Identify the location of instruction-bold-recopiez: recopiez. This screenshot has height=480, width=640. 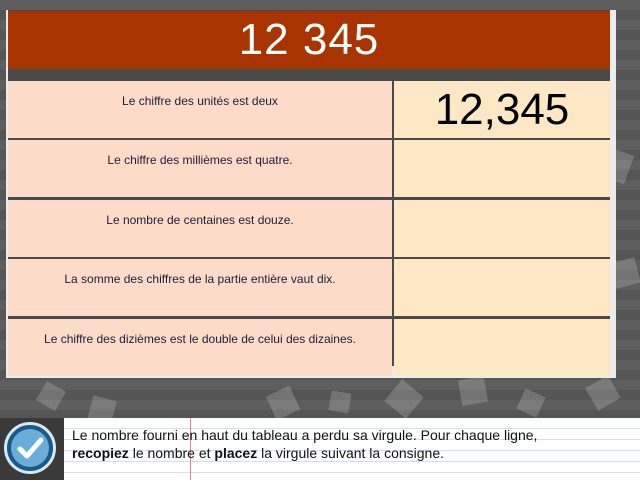
(100, 453).